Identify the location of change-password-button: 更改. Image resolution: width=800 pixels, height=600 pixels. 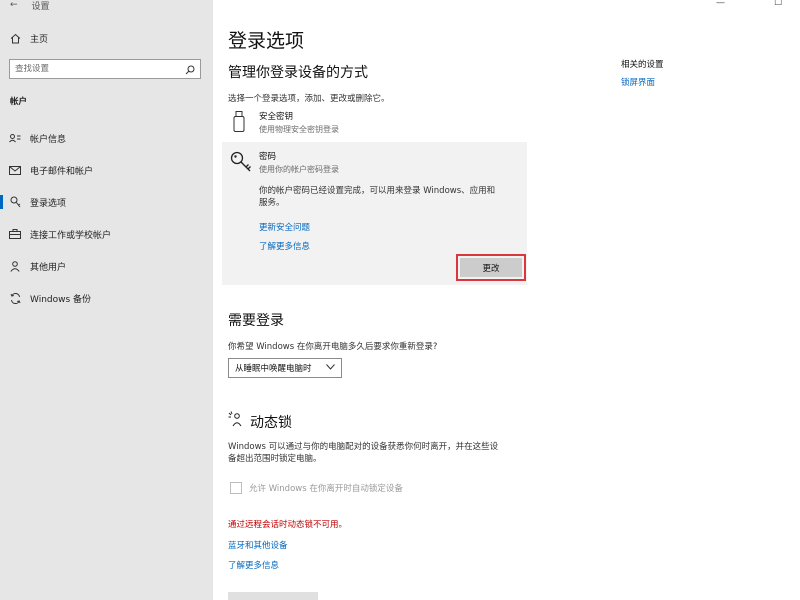
(491, 267).